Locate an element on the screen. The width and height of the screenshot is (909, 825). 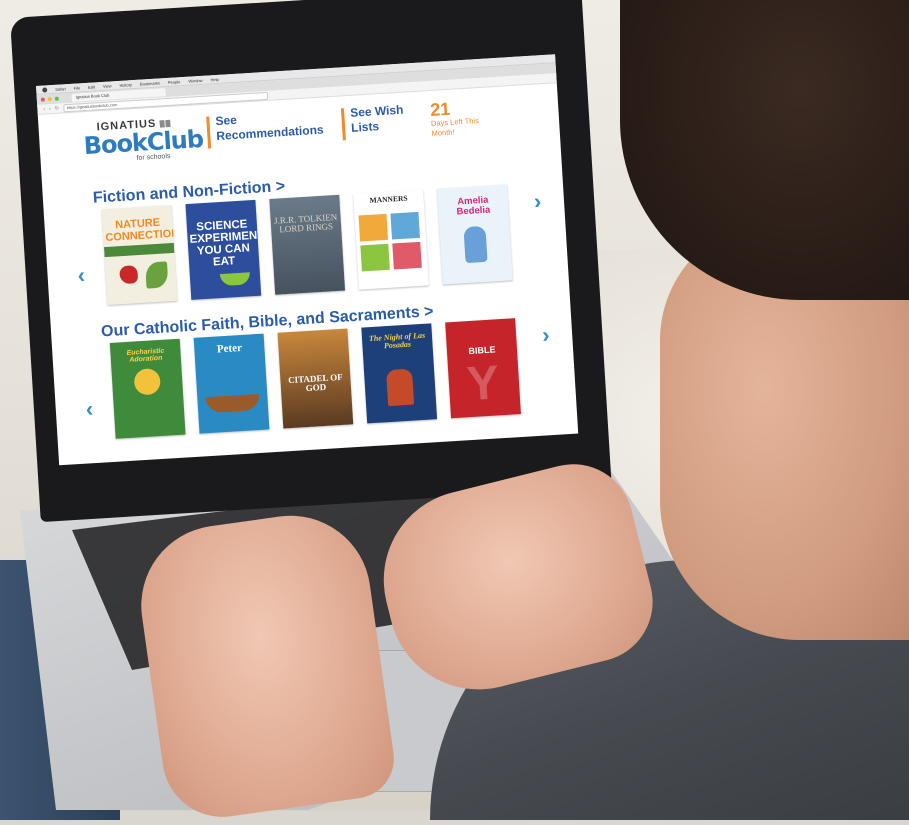
logo-main: BookClub is located at coordinates (143, 142).